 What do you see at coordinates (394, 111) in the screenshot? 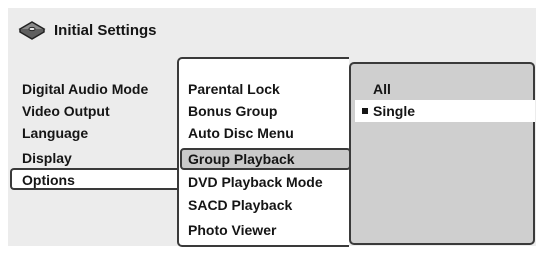
I see `value-option-single-label: Single` at bounding box center [394, 111].